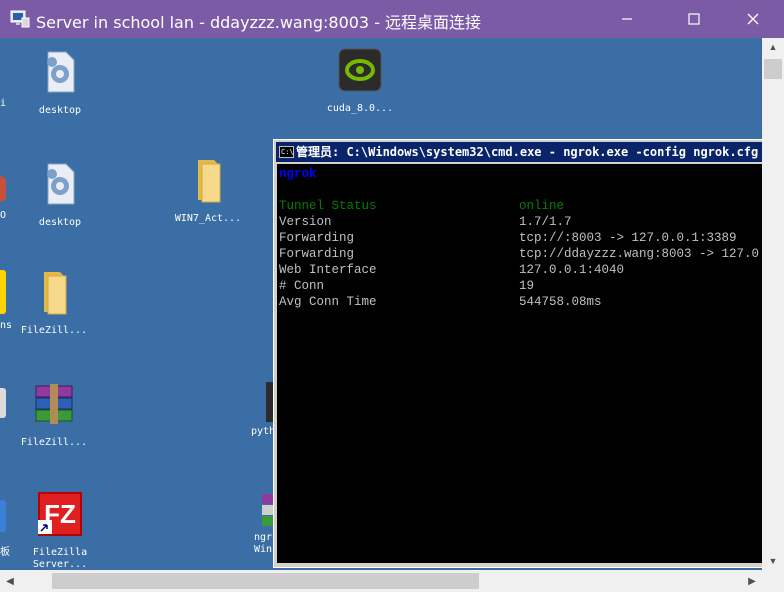 This screenshot has height=592, width=784. I want to click on edge-fragment: i, so click(3, 103).